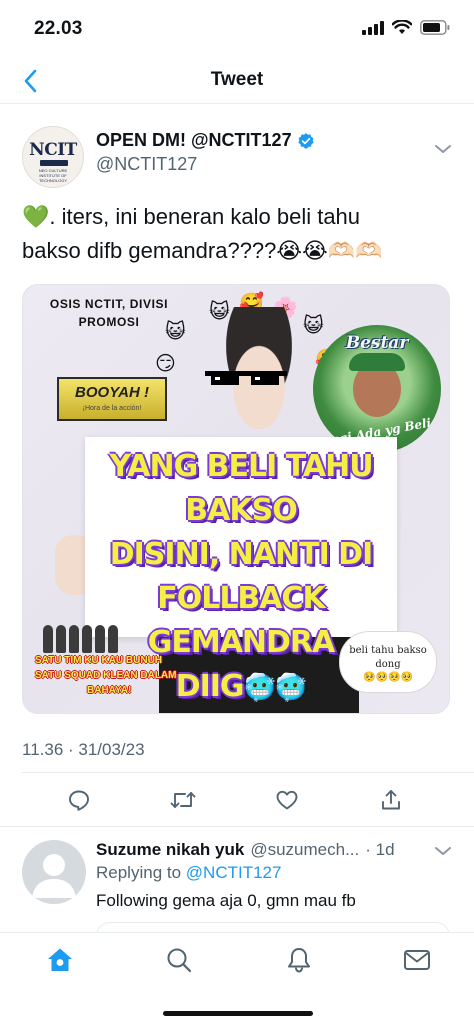 This screenshot has height=1026, width=474. What do you see at coordinates (53, 175) in the screenshot?
I see `avatar-subtext: NEO CULTURE INSTITUTE OF TECHNOLOGY` at bounding box center [53, 175].